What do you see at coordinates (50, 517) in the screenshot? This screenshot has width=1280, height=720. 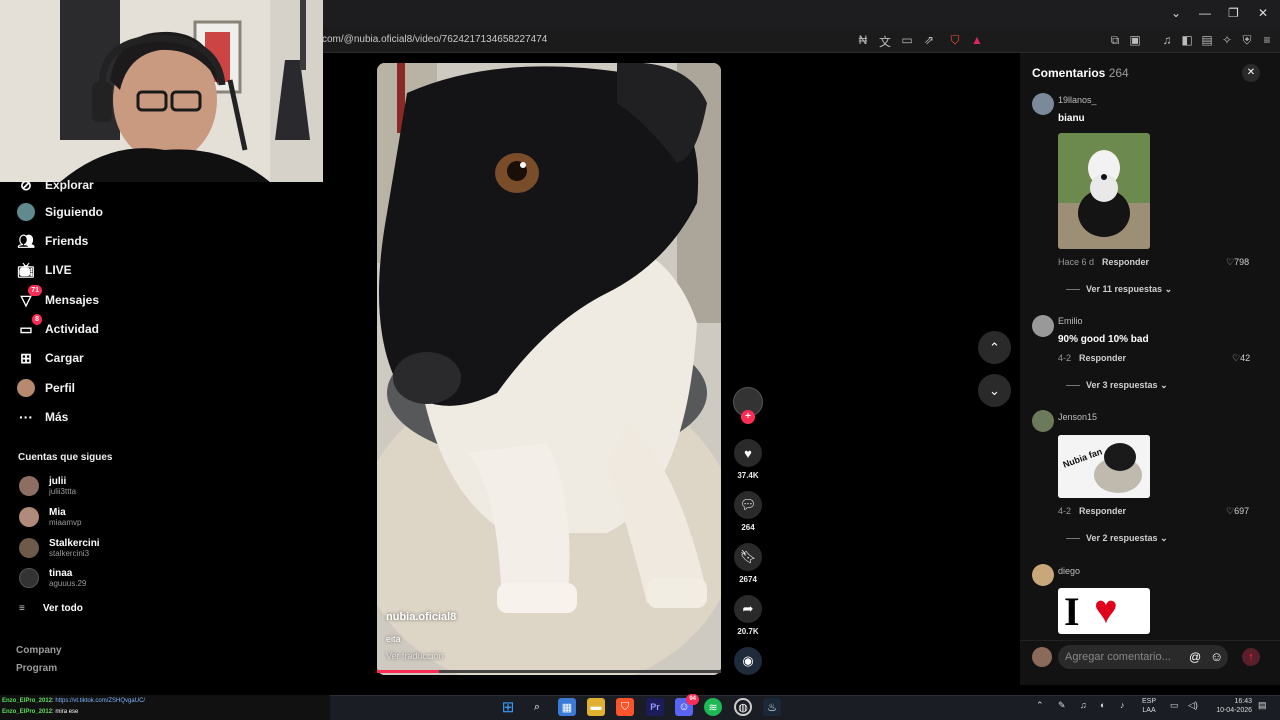 I see `following-account: Mia miaamvp` at bounding box center [50, 517].